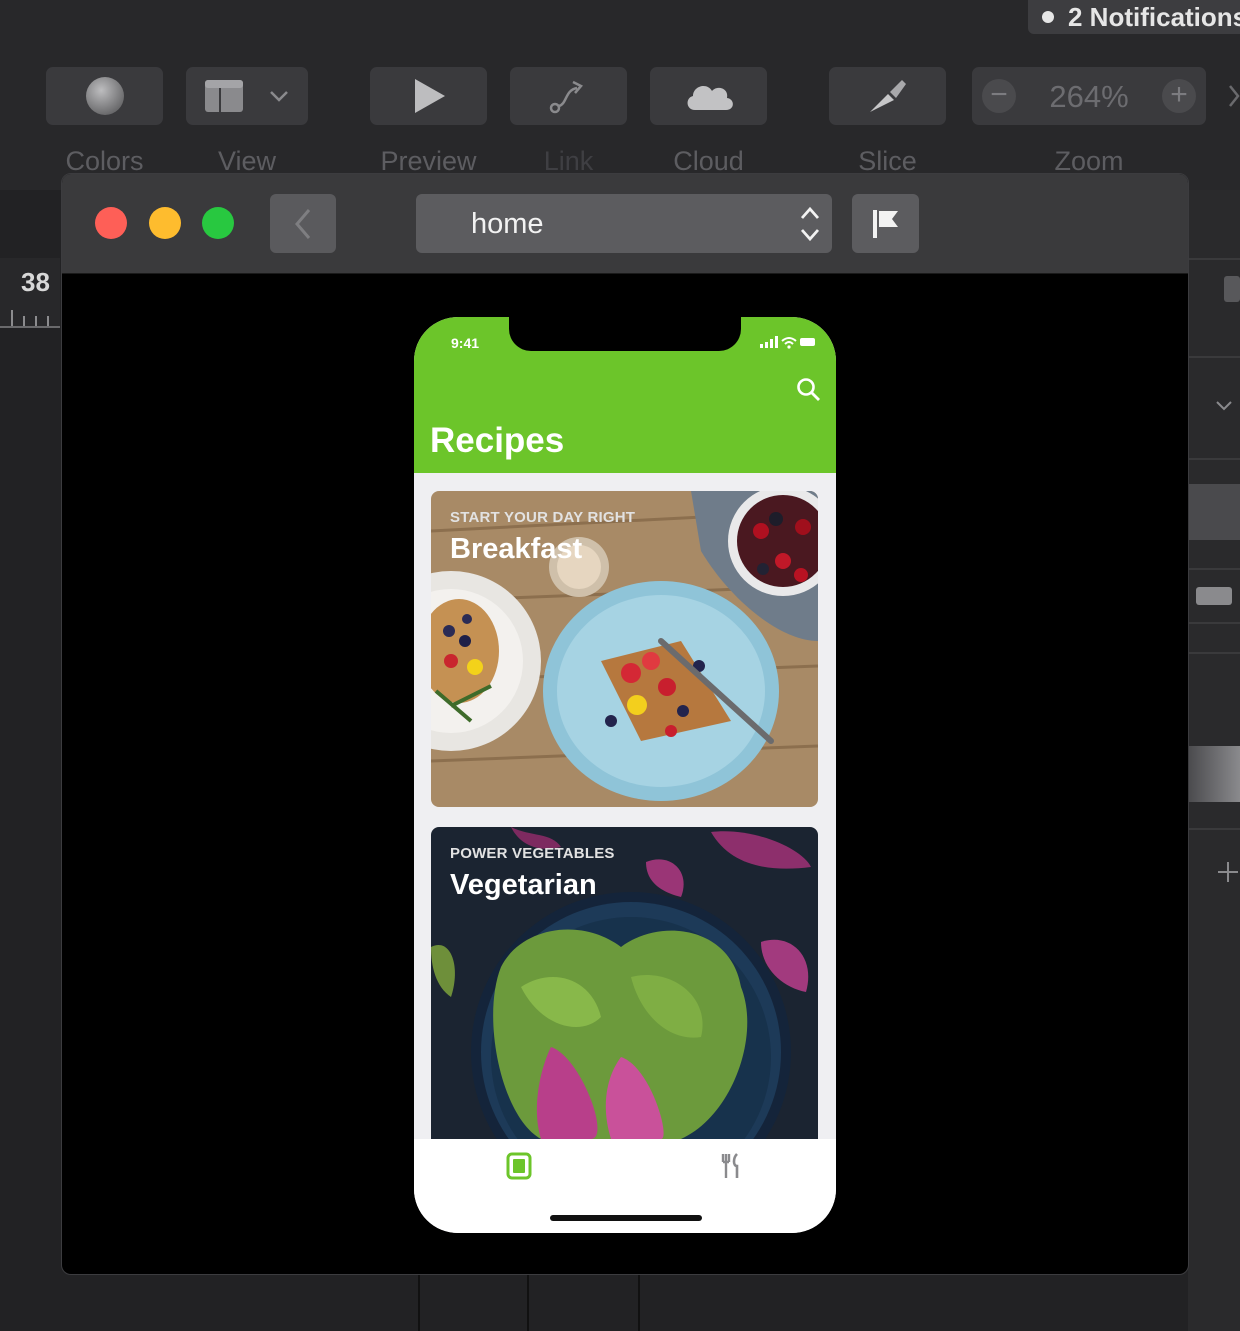  I want to click on canvas-ruler: 38, so click(30, 293).